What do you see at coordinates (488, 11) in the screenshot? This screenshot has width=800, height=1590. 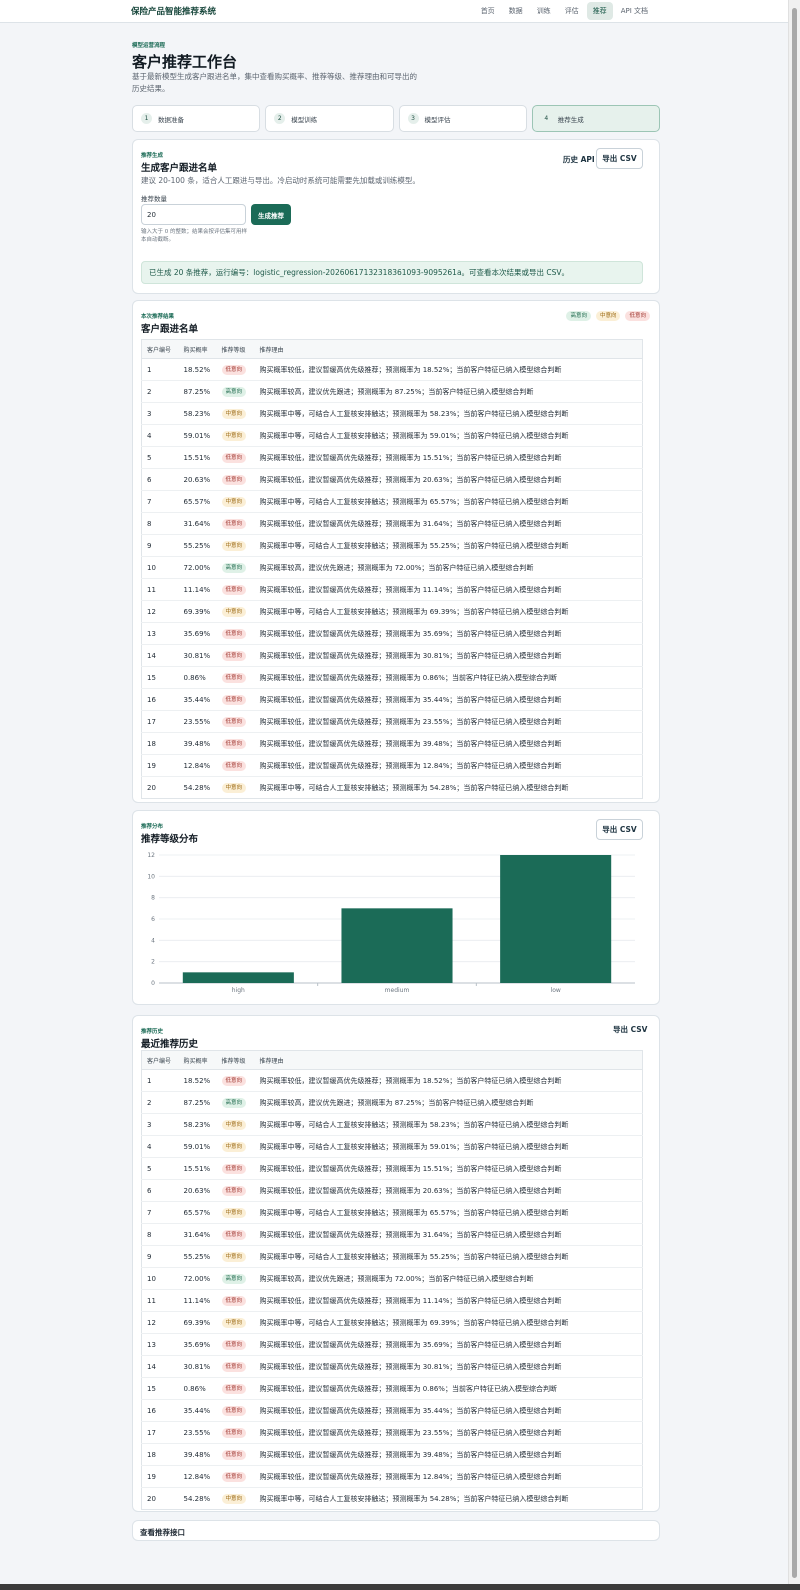 I see `nav-item-0: 首页` at bounding box center [488, 11].